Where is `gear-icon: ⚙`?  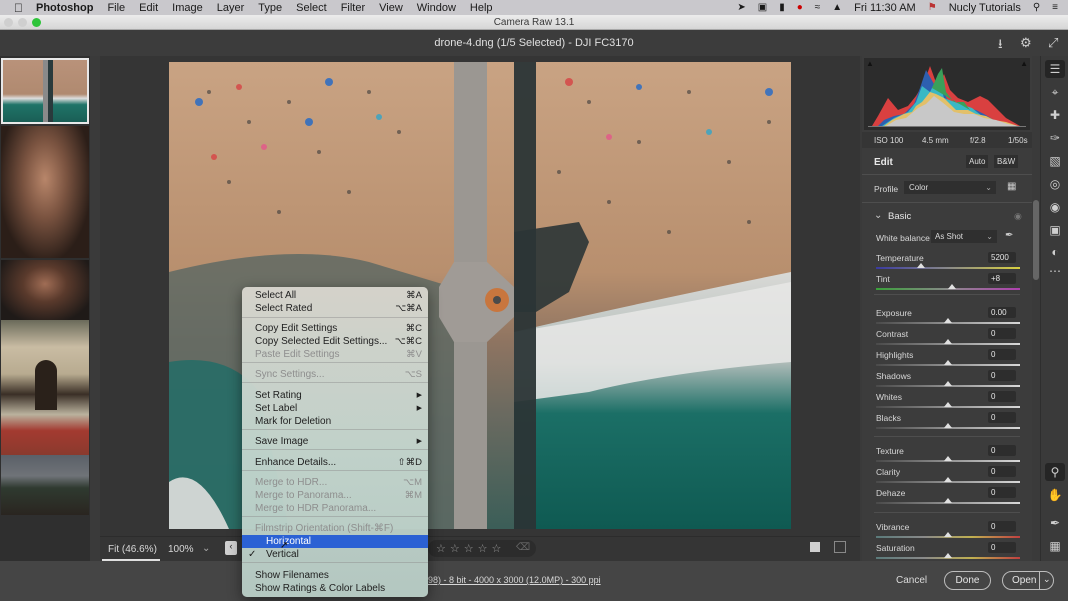 gear-icon: ⚙ is located at coordinates (1026, 43).